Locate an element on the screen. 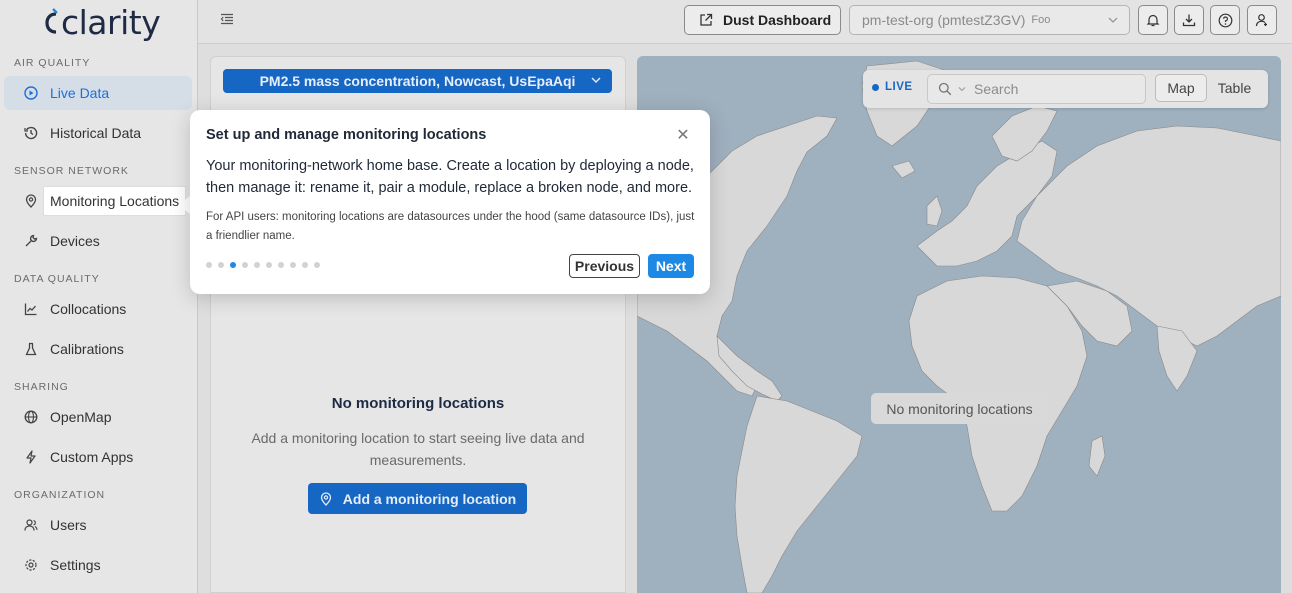  org-select: pm-test-org (pmtestZ3GV) Foo is located at coordinates (989, 20).